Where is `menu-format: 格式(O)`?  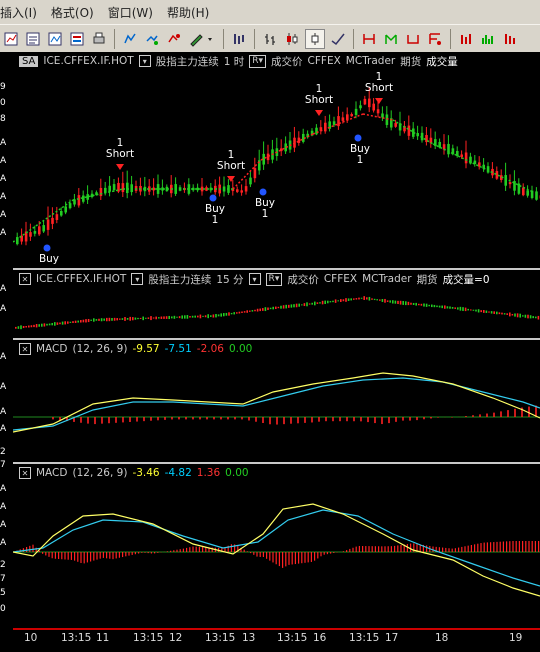
menu-format: 格式(O) is located at coordinates (72, 12).